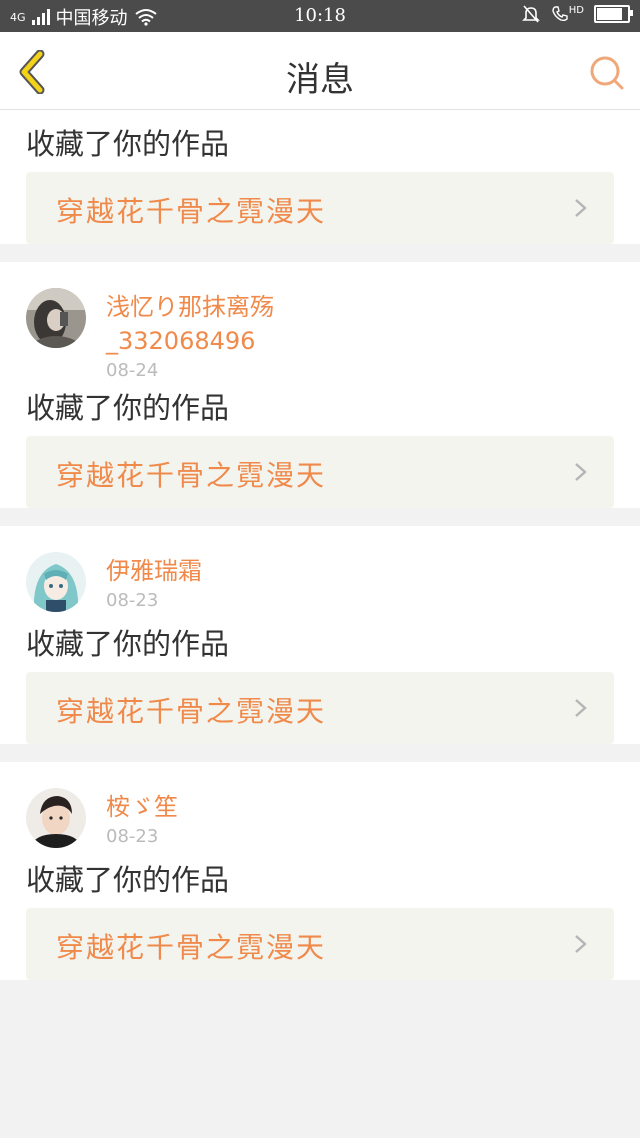  I want to click on status-bar: 4G 中国移动 10:18 HD, so click(320, 16).